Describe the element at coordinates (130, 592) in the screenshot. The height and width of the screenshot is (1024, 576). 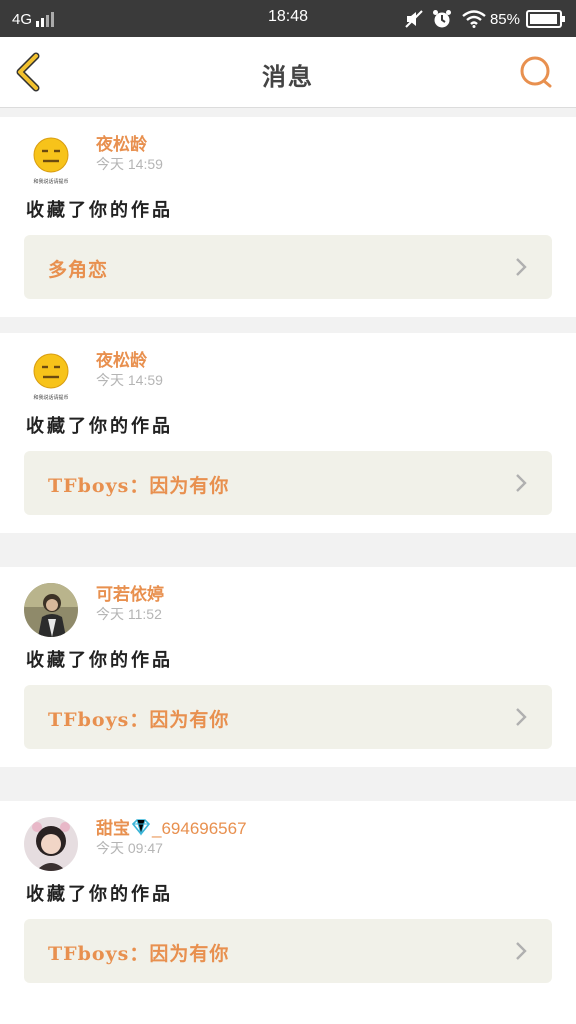
I see `username: 可若依婷` at that location.